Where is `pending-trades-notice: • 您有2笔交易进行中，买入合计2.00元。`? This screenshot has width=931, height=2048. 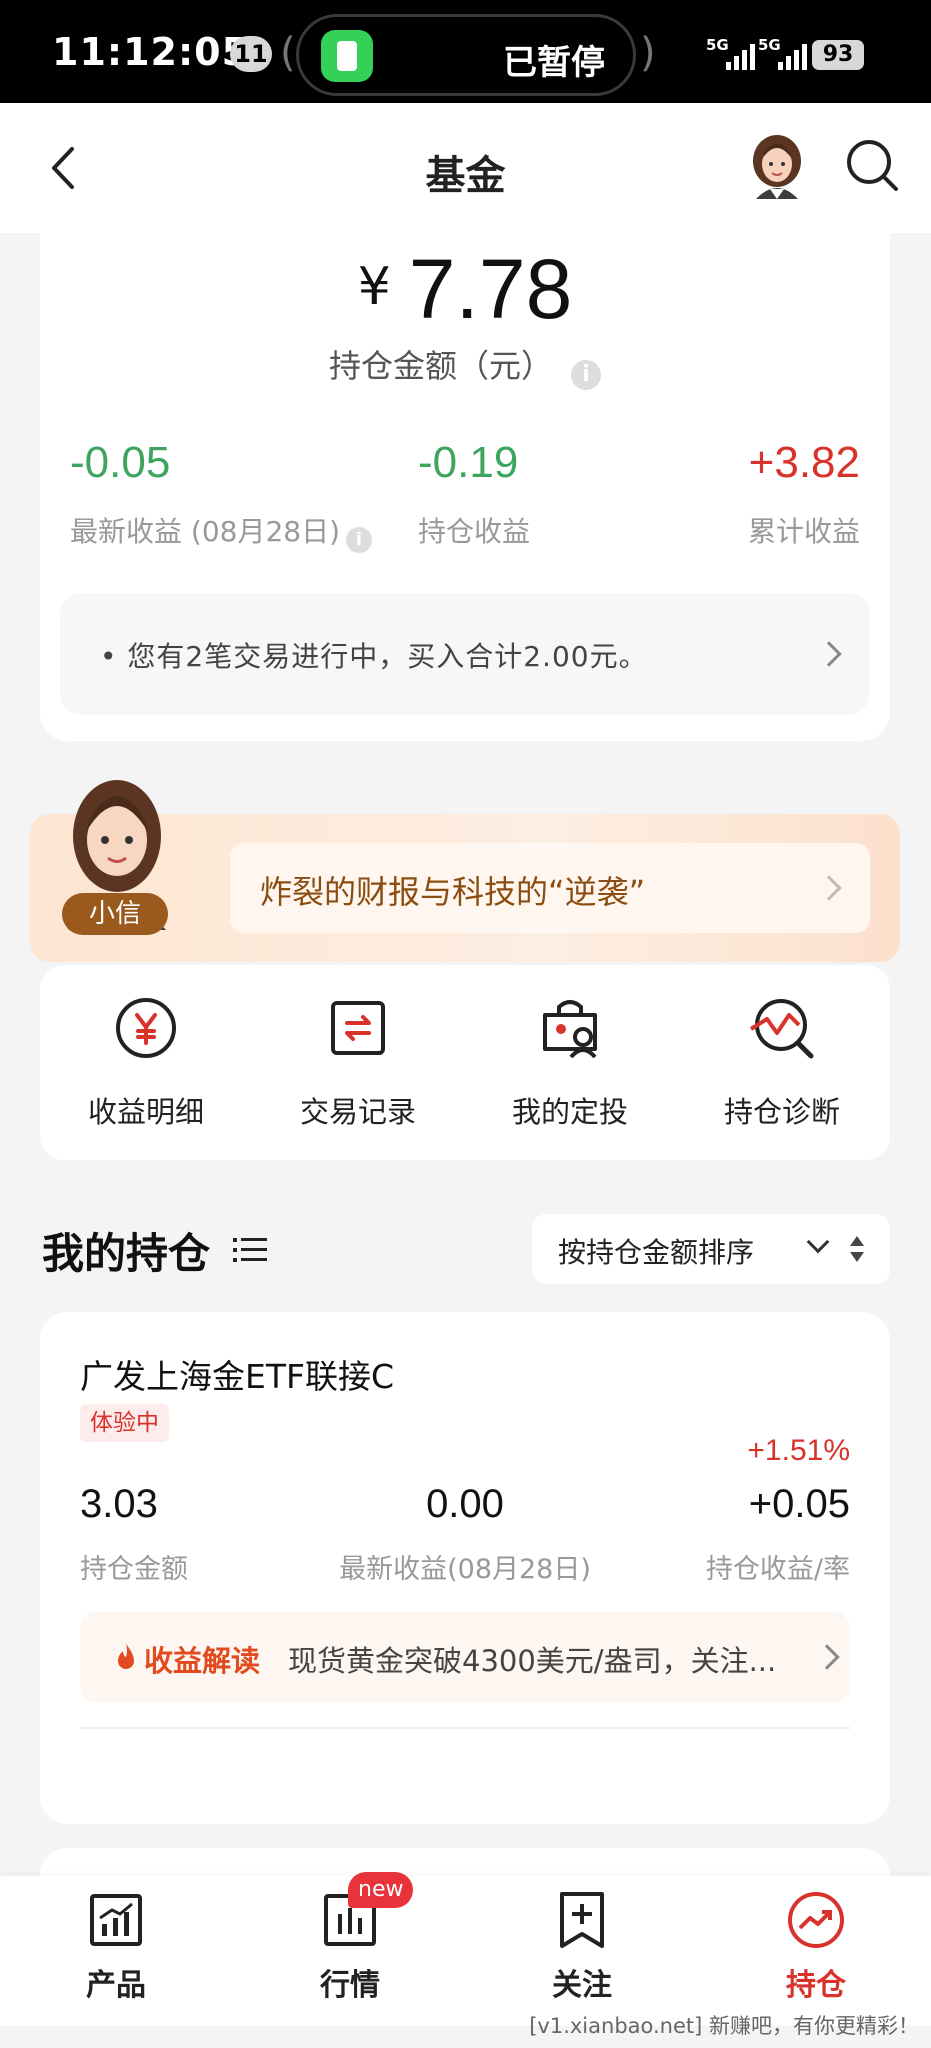
pending-trades-notice: • 您有2笔交易进行中，买入合计2.00元。 is located at coordinates (465, 654).